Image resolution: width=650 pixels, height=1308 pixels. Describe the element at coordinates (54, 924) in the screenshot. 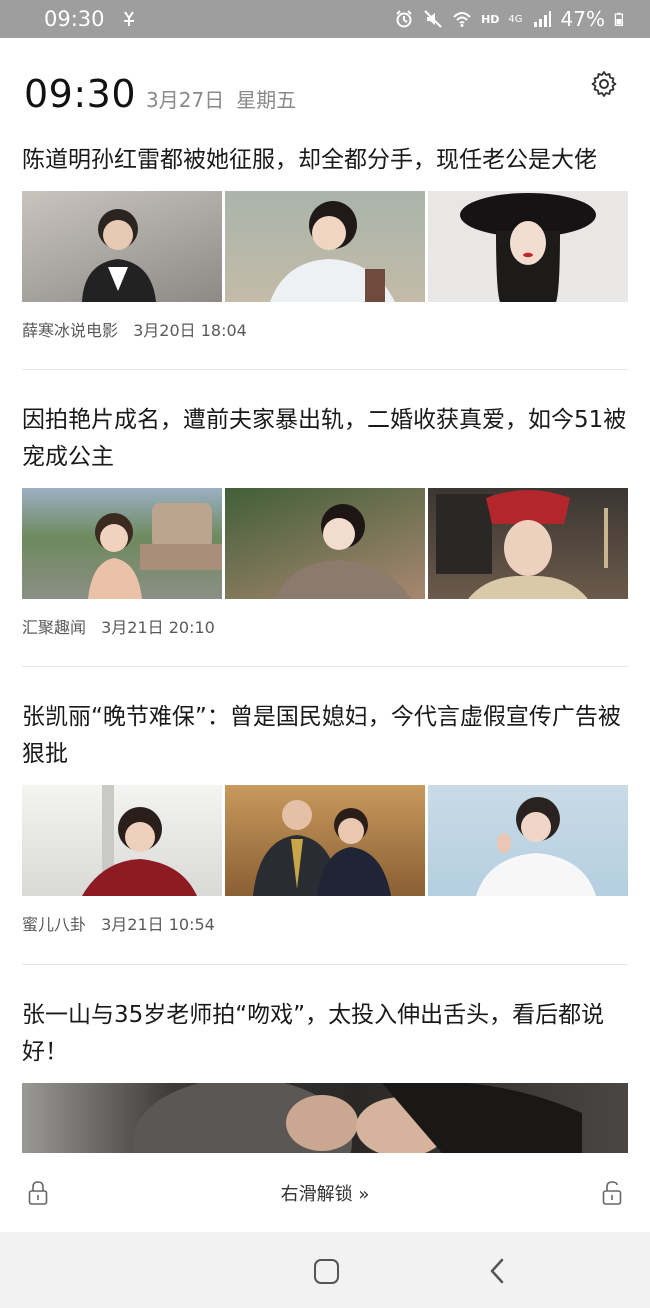

I see `article-source: 蜜儿八卦` at that location.